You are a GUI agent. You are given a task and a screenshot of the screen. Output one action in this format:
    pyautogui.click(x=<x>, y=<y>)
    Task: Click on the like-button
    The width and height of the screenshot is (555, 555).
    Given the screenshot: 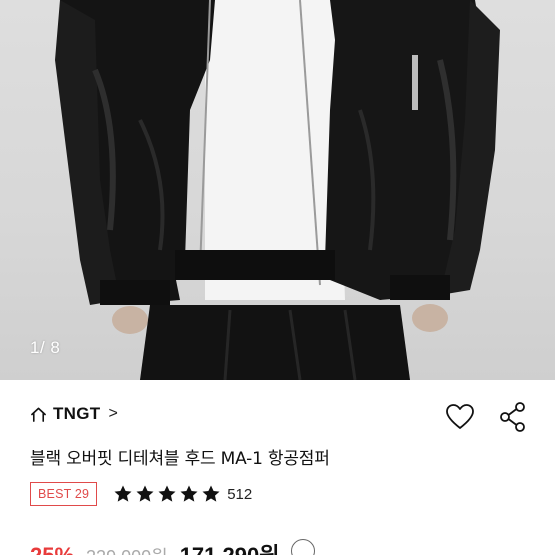 What is the action you would take?
    pyautogui.click(x=460, y=417)
    